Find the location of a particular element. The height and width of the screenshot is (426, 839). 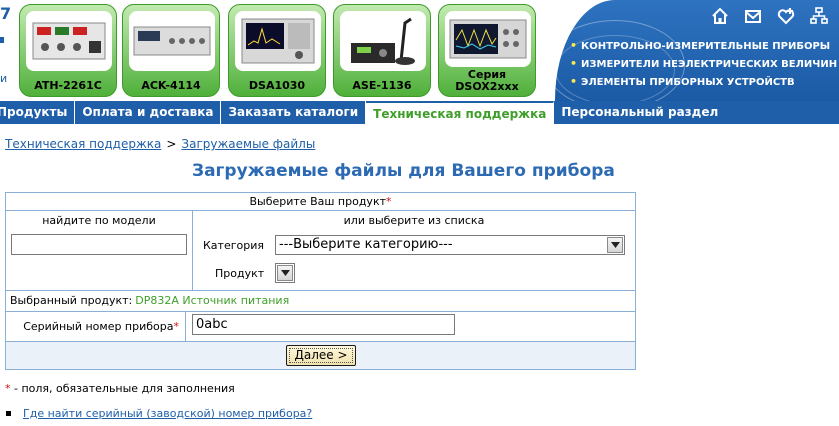

sitemap-icon is located at coordinates (819, 16).